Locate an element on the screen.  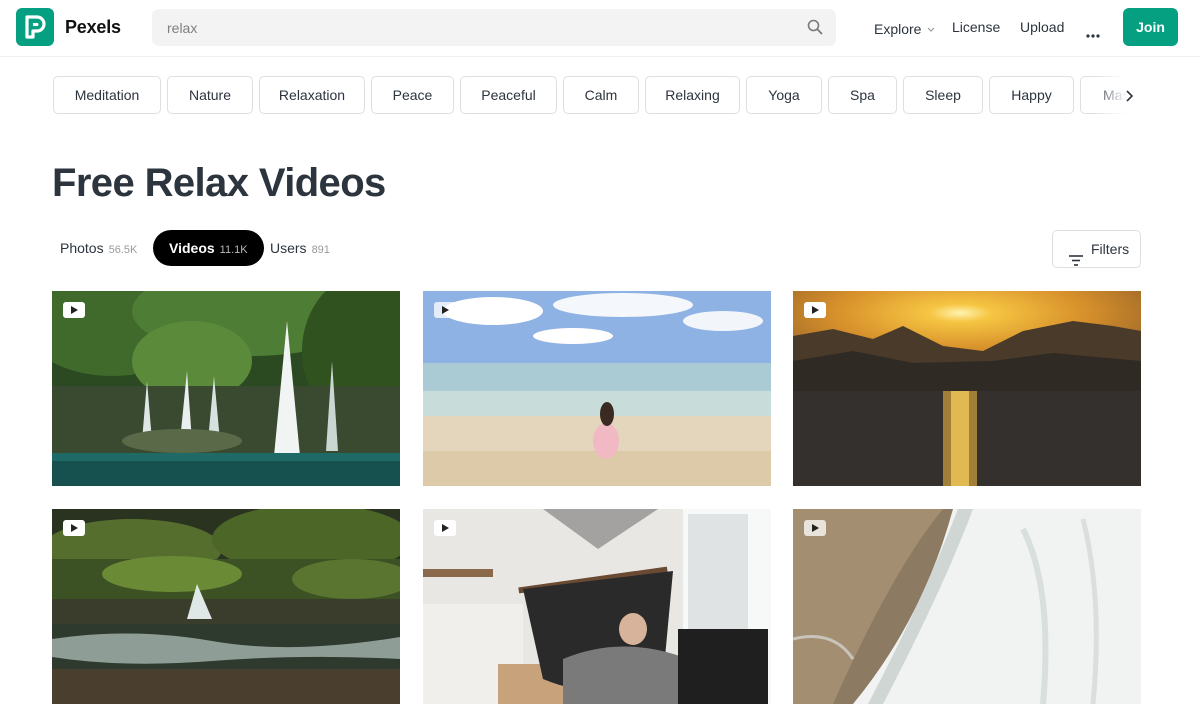
filters-button: Filters is located at coordinates (1096, 249).